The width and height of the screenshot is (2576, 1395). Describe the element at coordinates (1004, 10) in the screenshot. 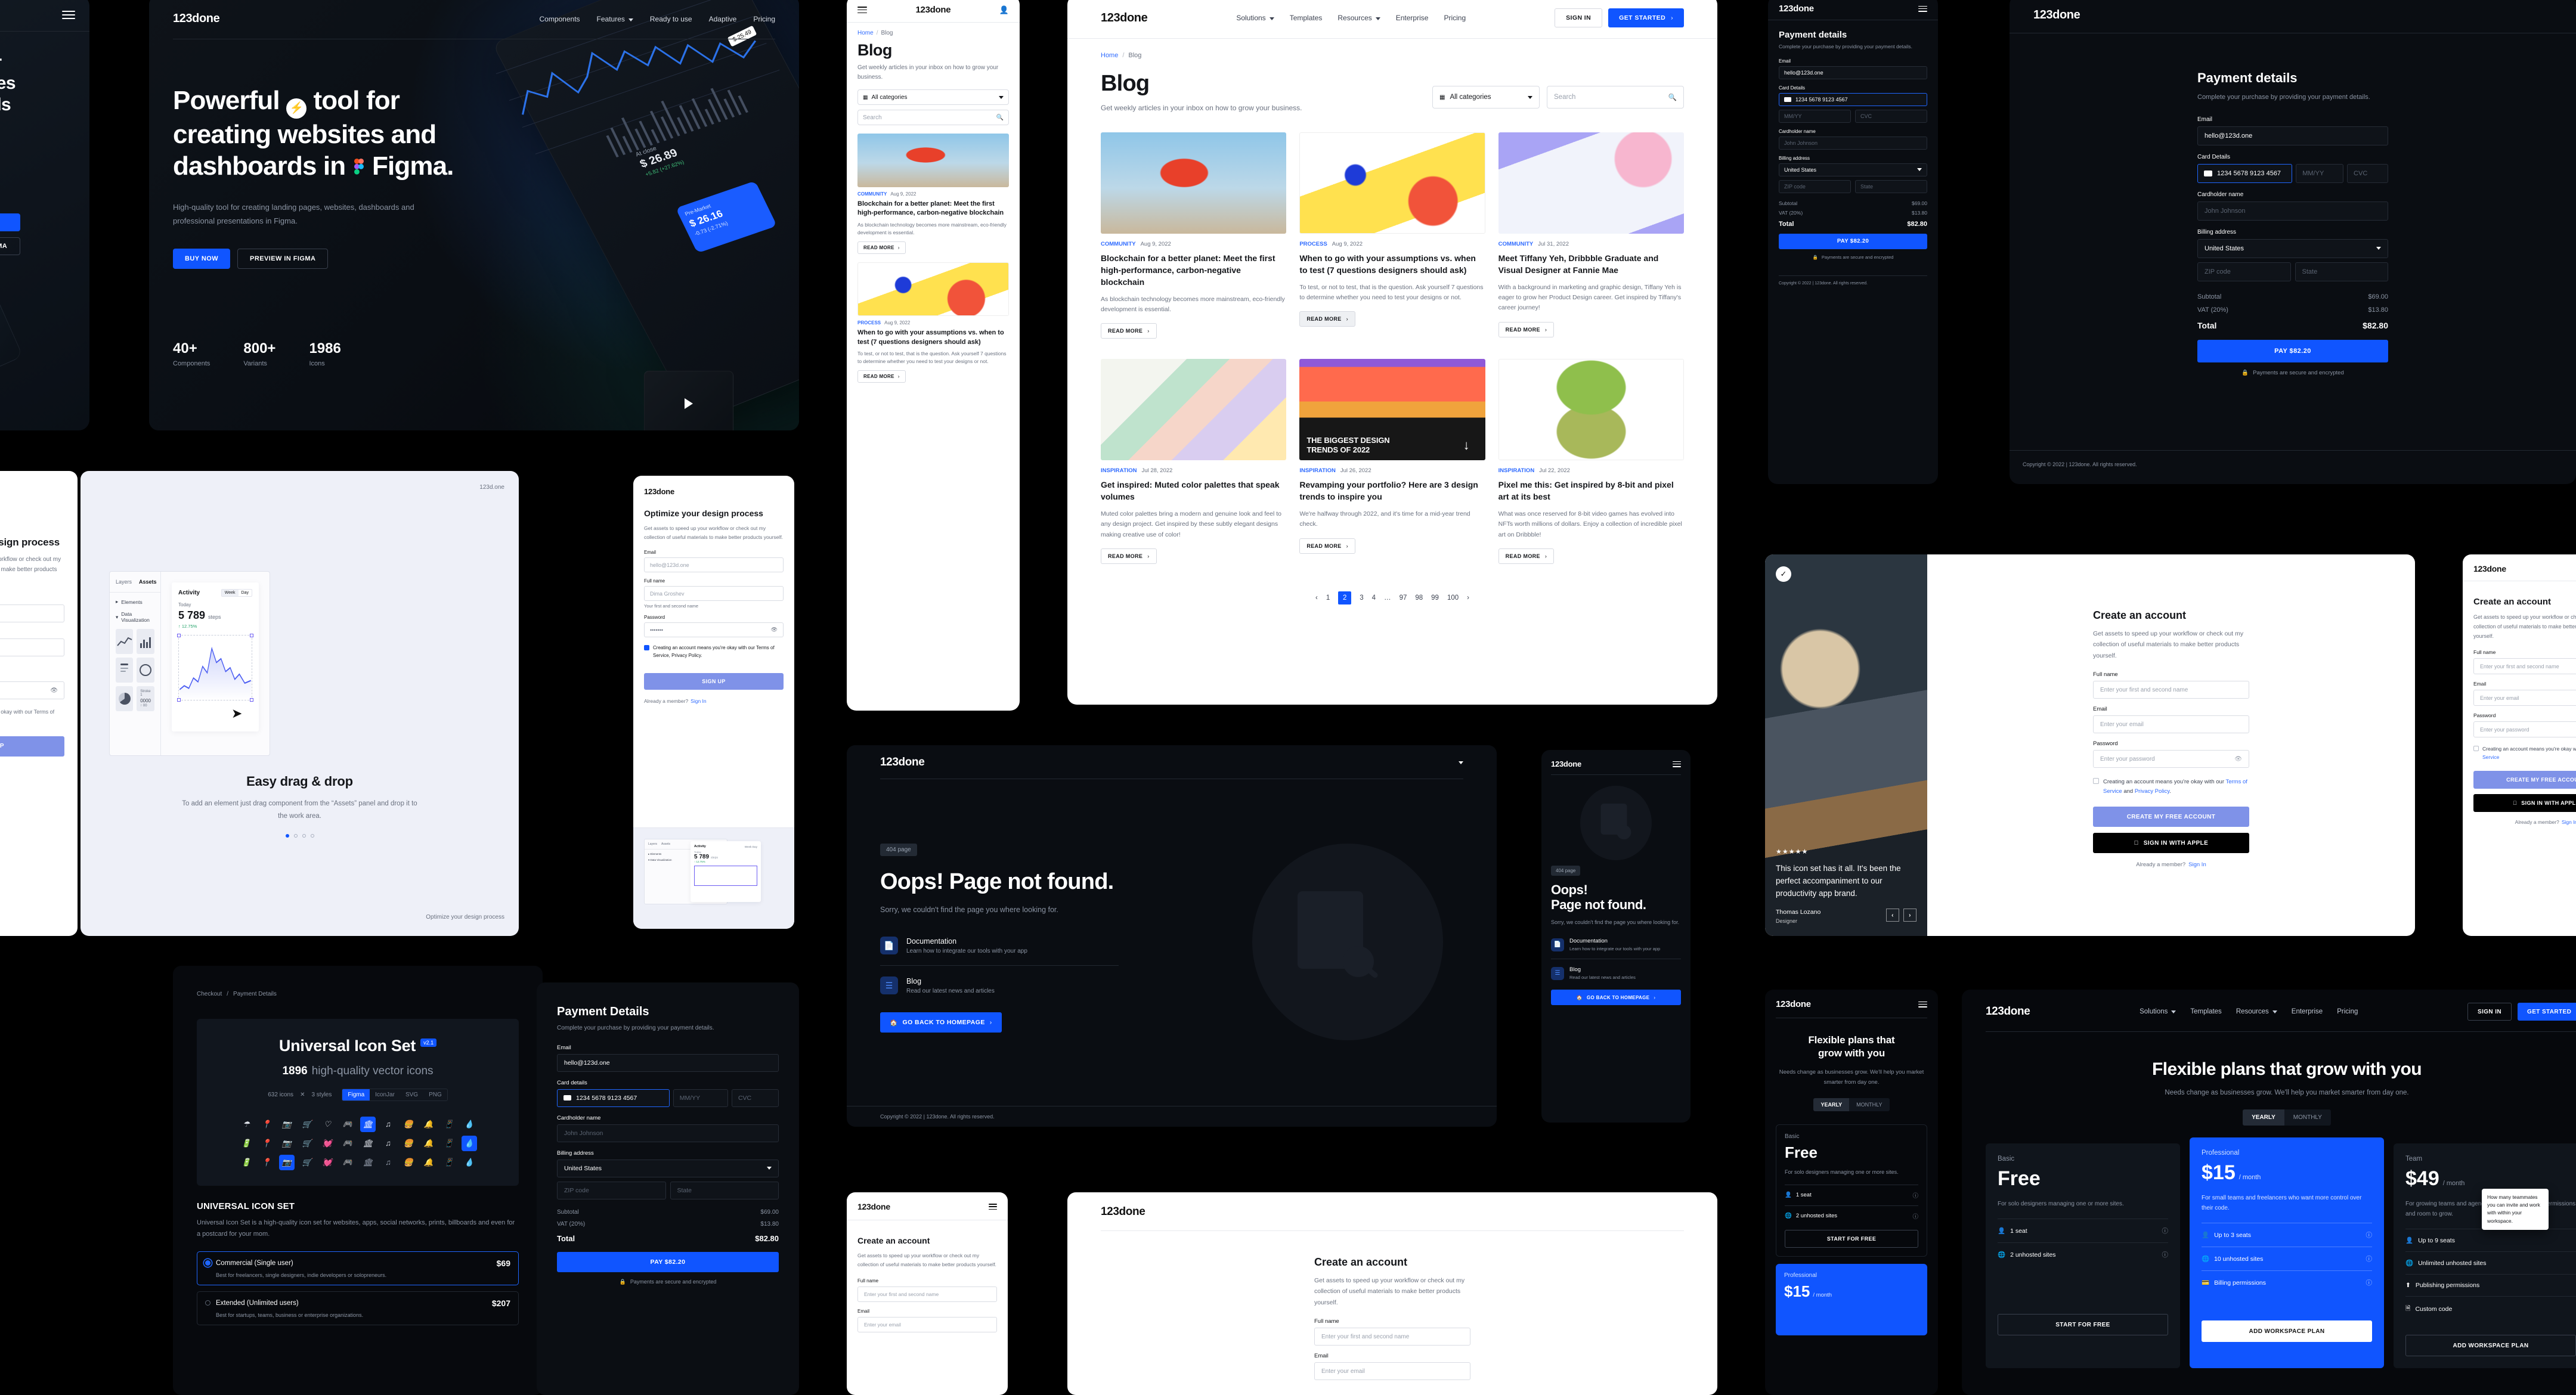

I see `account-icon: 👤` at that location.